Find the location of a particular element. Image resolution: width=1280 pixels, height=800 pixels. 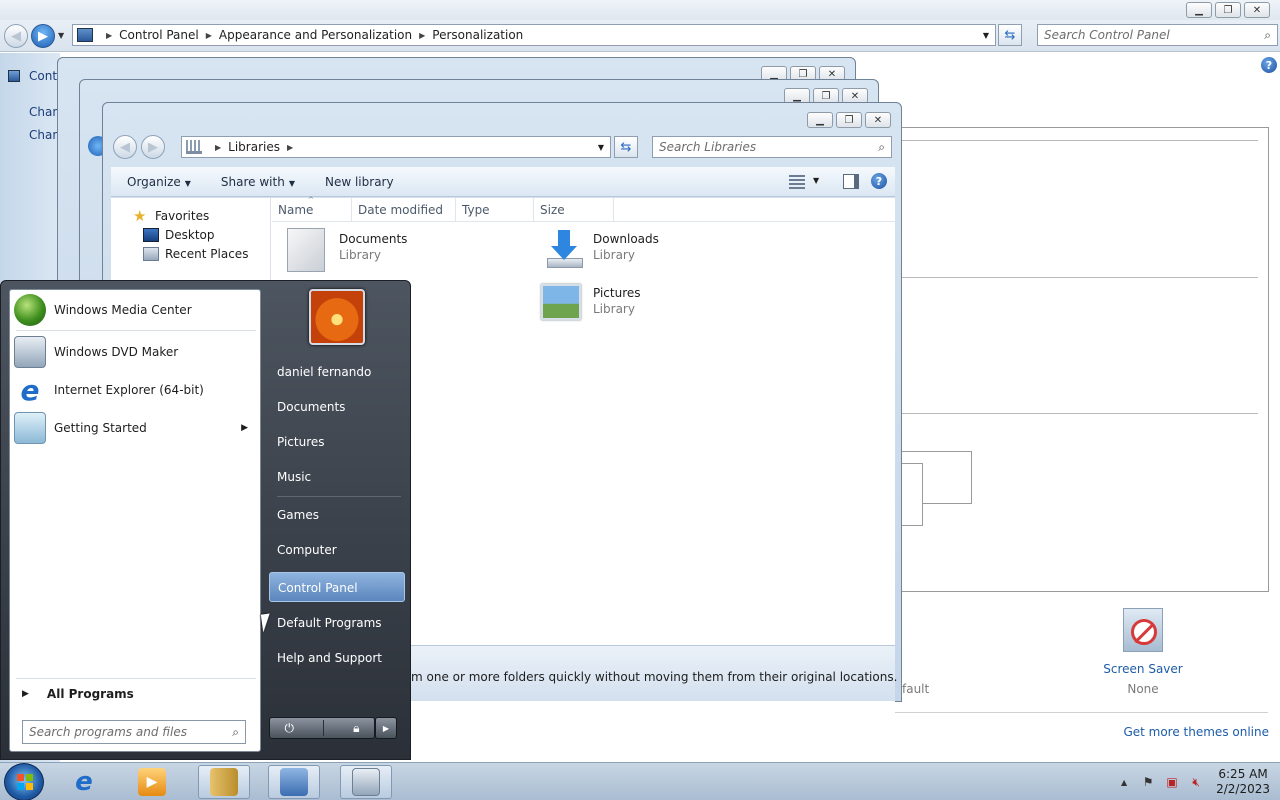

favorites-node: ★ Favorites is located at coordinates (171, 216).